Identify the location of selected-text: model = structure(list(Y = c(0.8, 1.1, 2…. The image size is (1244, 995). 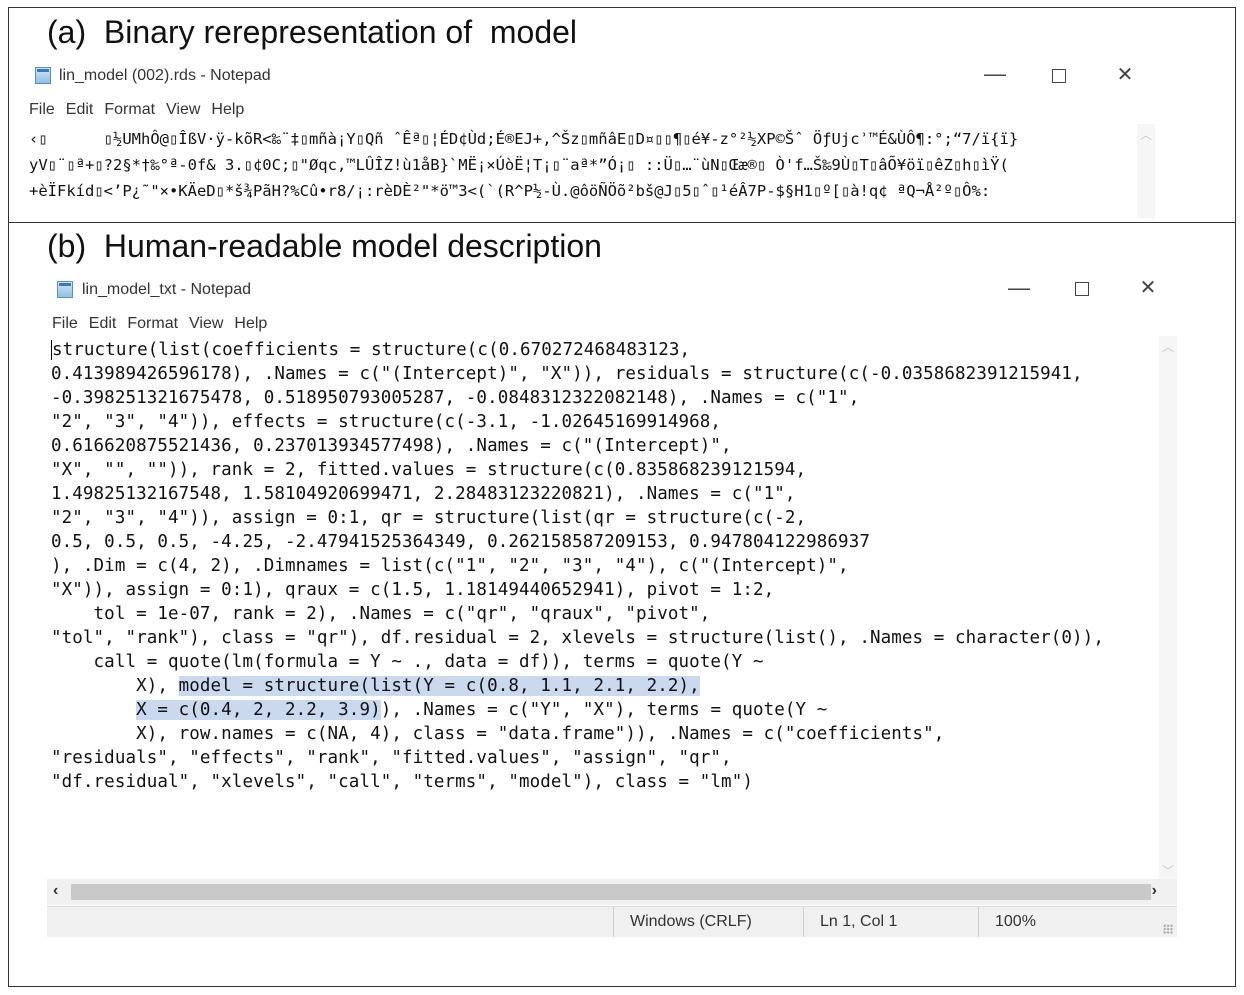
(439, 686).